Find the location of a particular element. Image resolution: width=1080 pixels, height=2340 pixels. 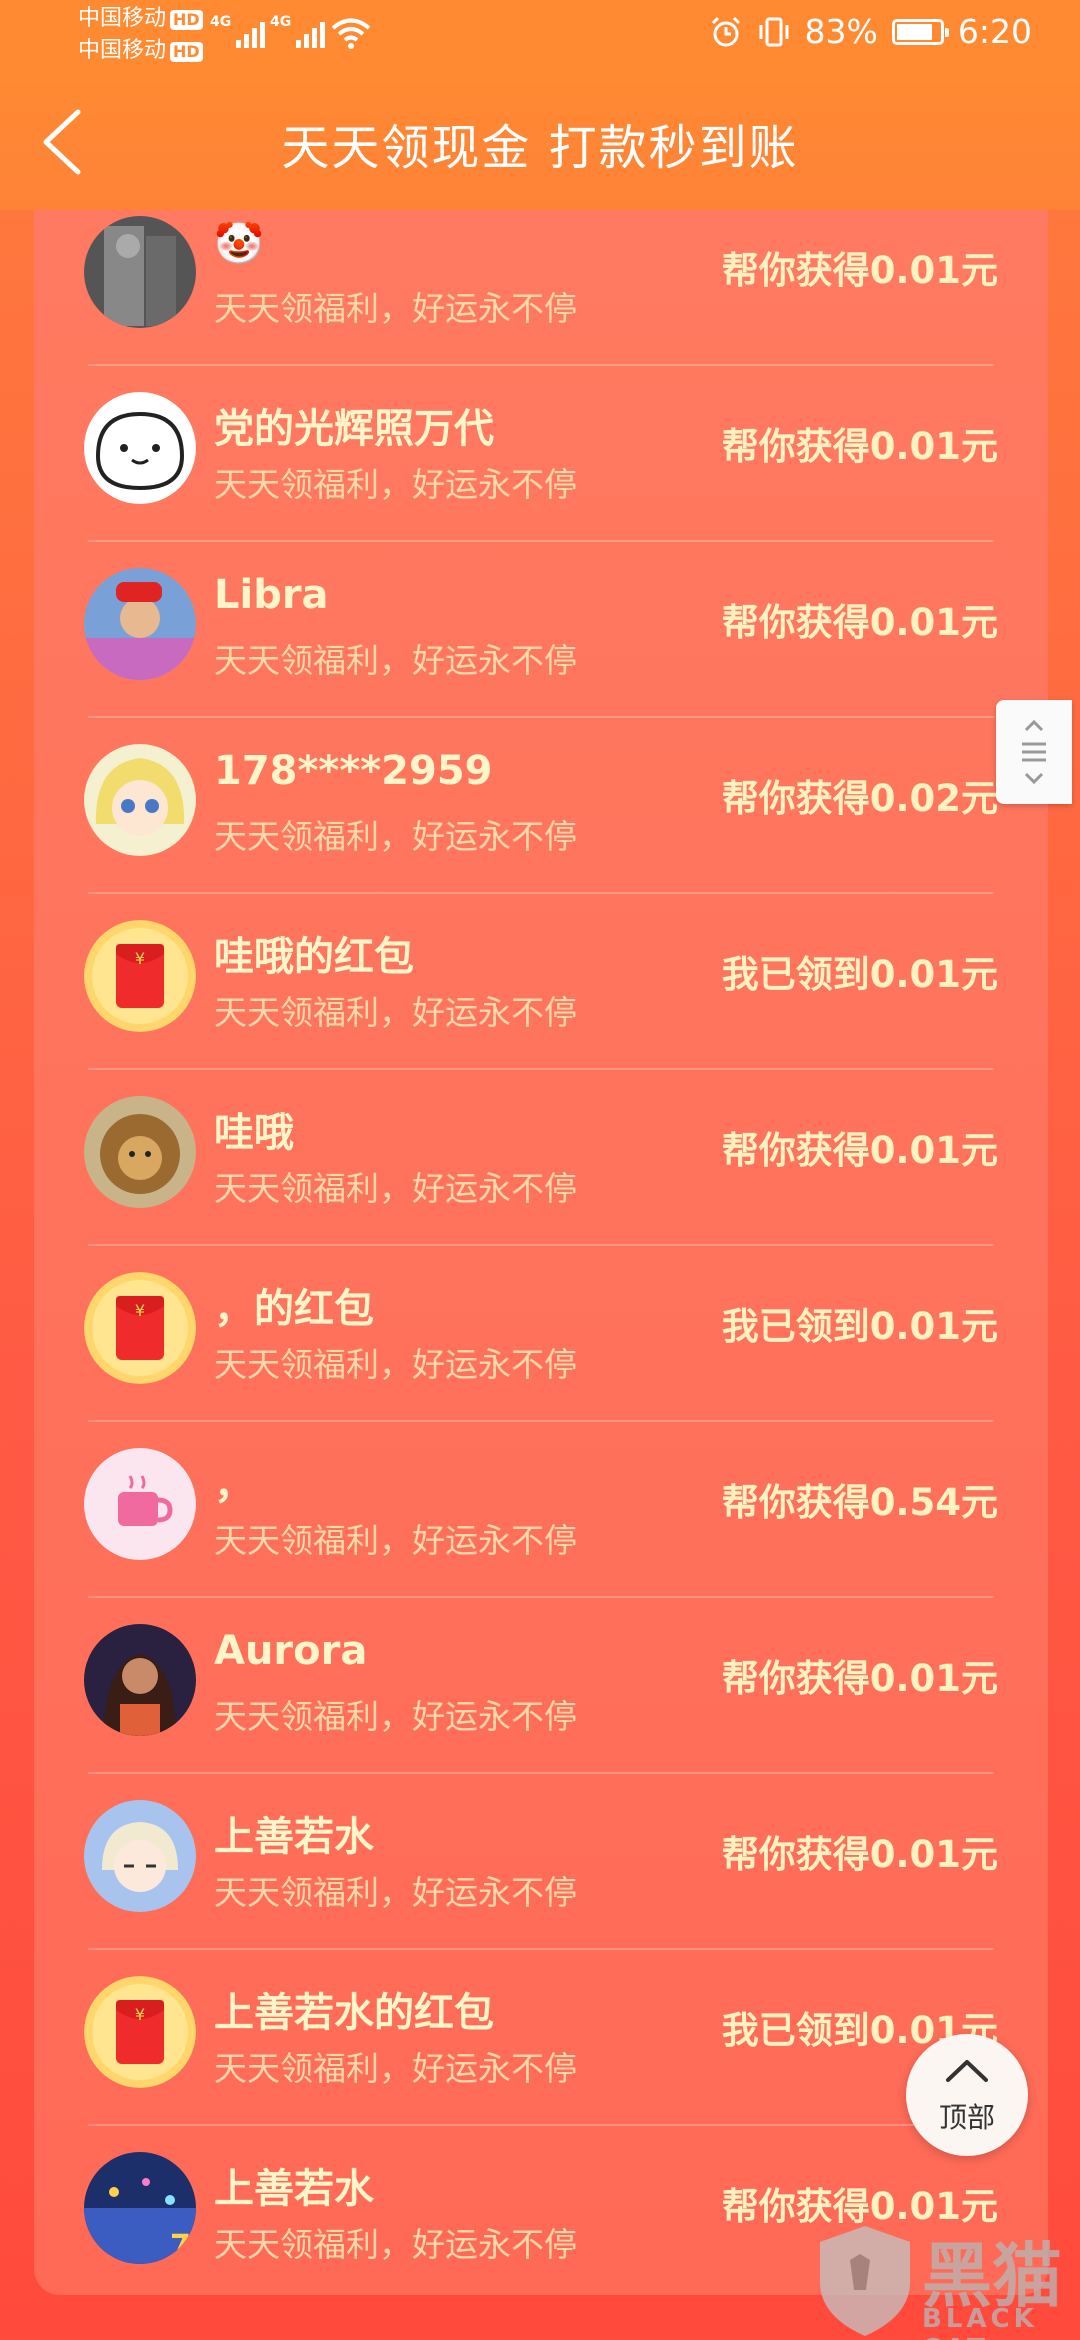

carrier-2-label: 中国移动 is located at coordinates (122, 50).